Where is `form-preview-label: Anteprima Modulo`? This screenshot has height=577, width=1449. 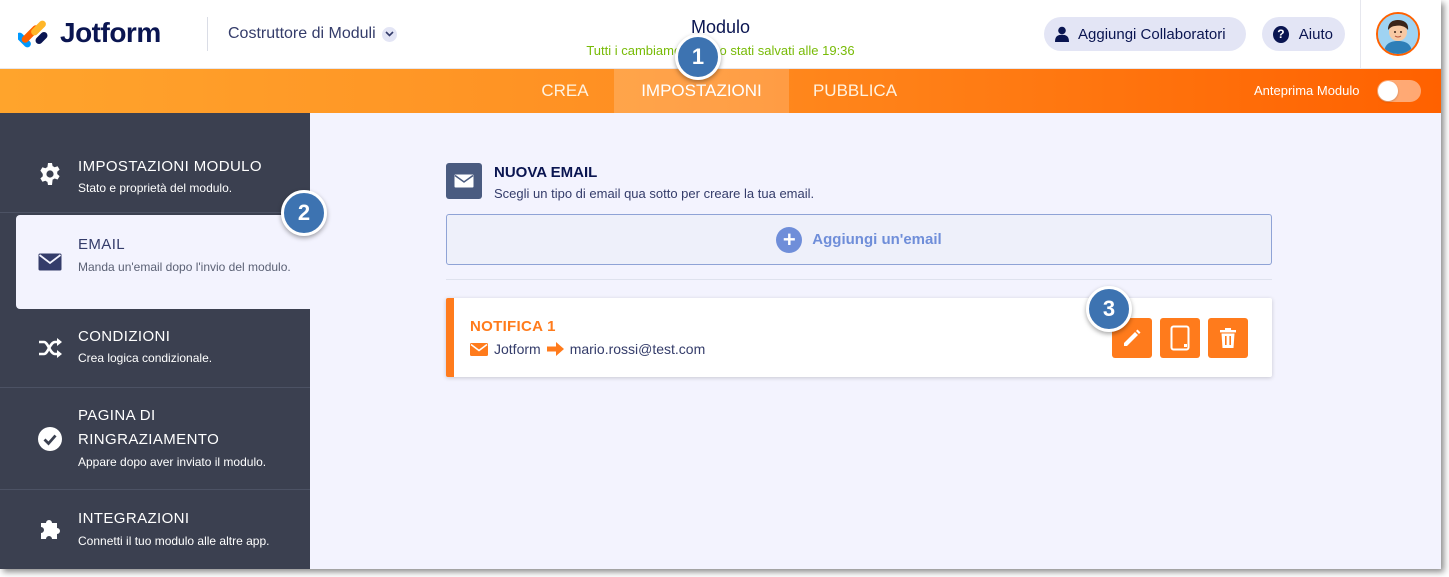
form-preview-label: Anteprima Modulo is located at coordinates (1307, 90).